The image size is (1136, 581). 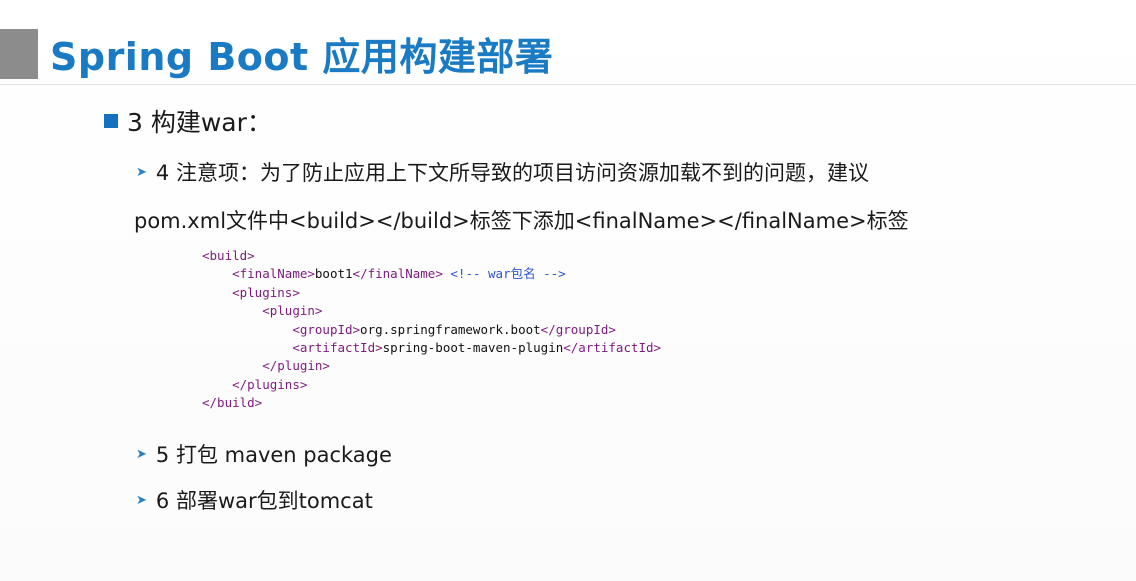 What do you see at coordinates (612, 347) in the screenshot?
I see `code-tag: </artifactId>` at bounding box center [612, 347].